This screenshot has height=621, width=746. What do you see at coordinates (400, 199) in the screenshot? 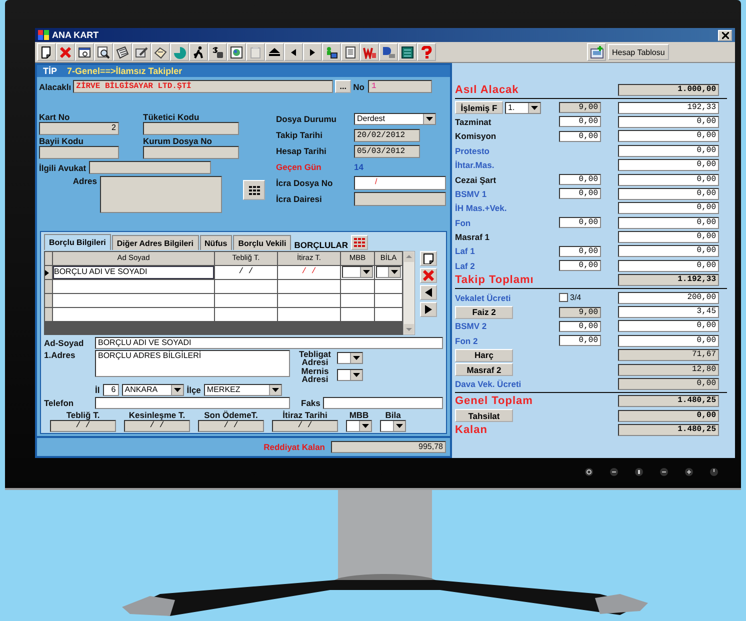
I see `office-field` at bounding box center [400, 199].